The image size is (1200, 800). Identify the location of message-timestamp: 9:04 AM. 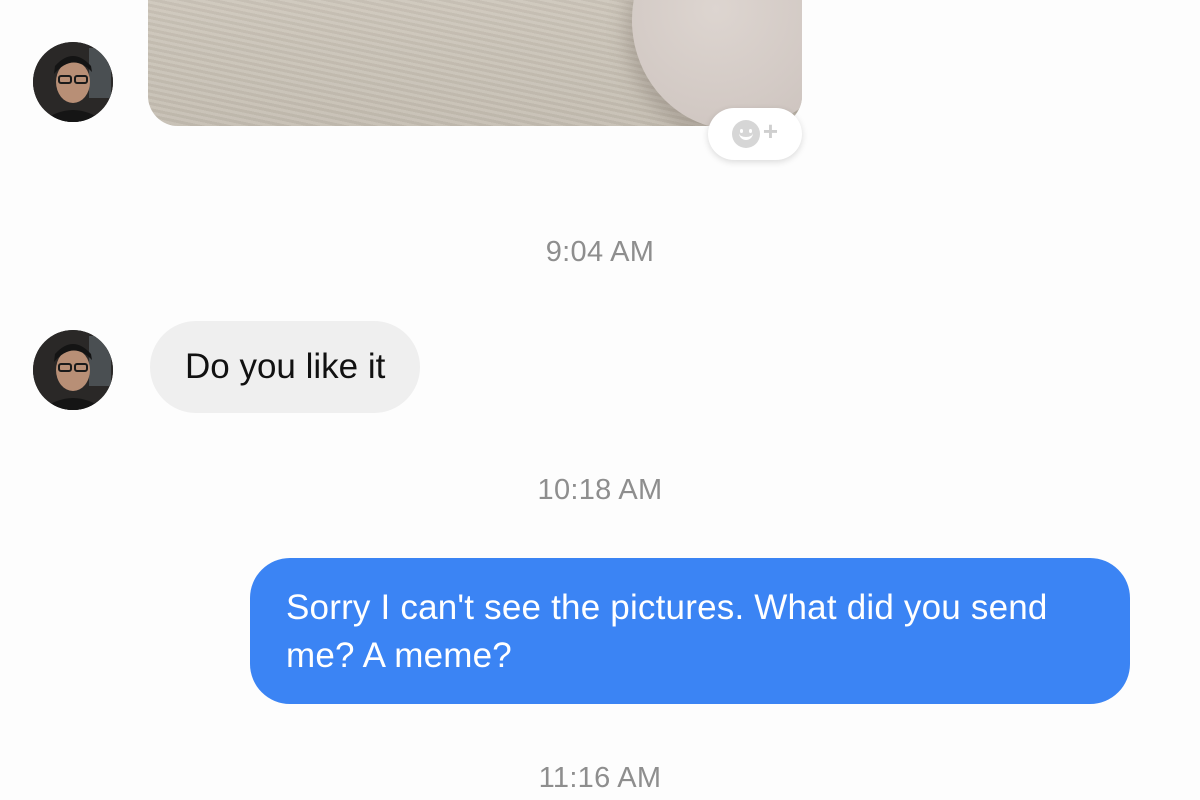
(600, 252).